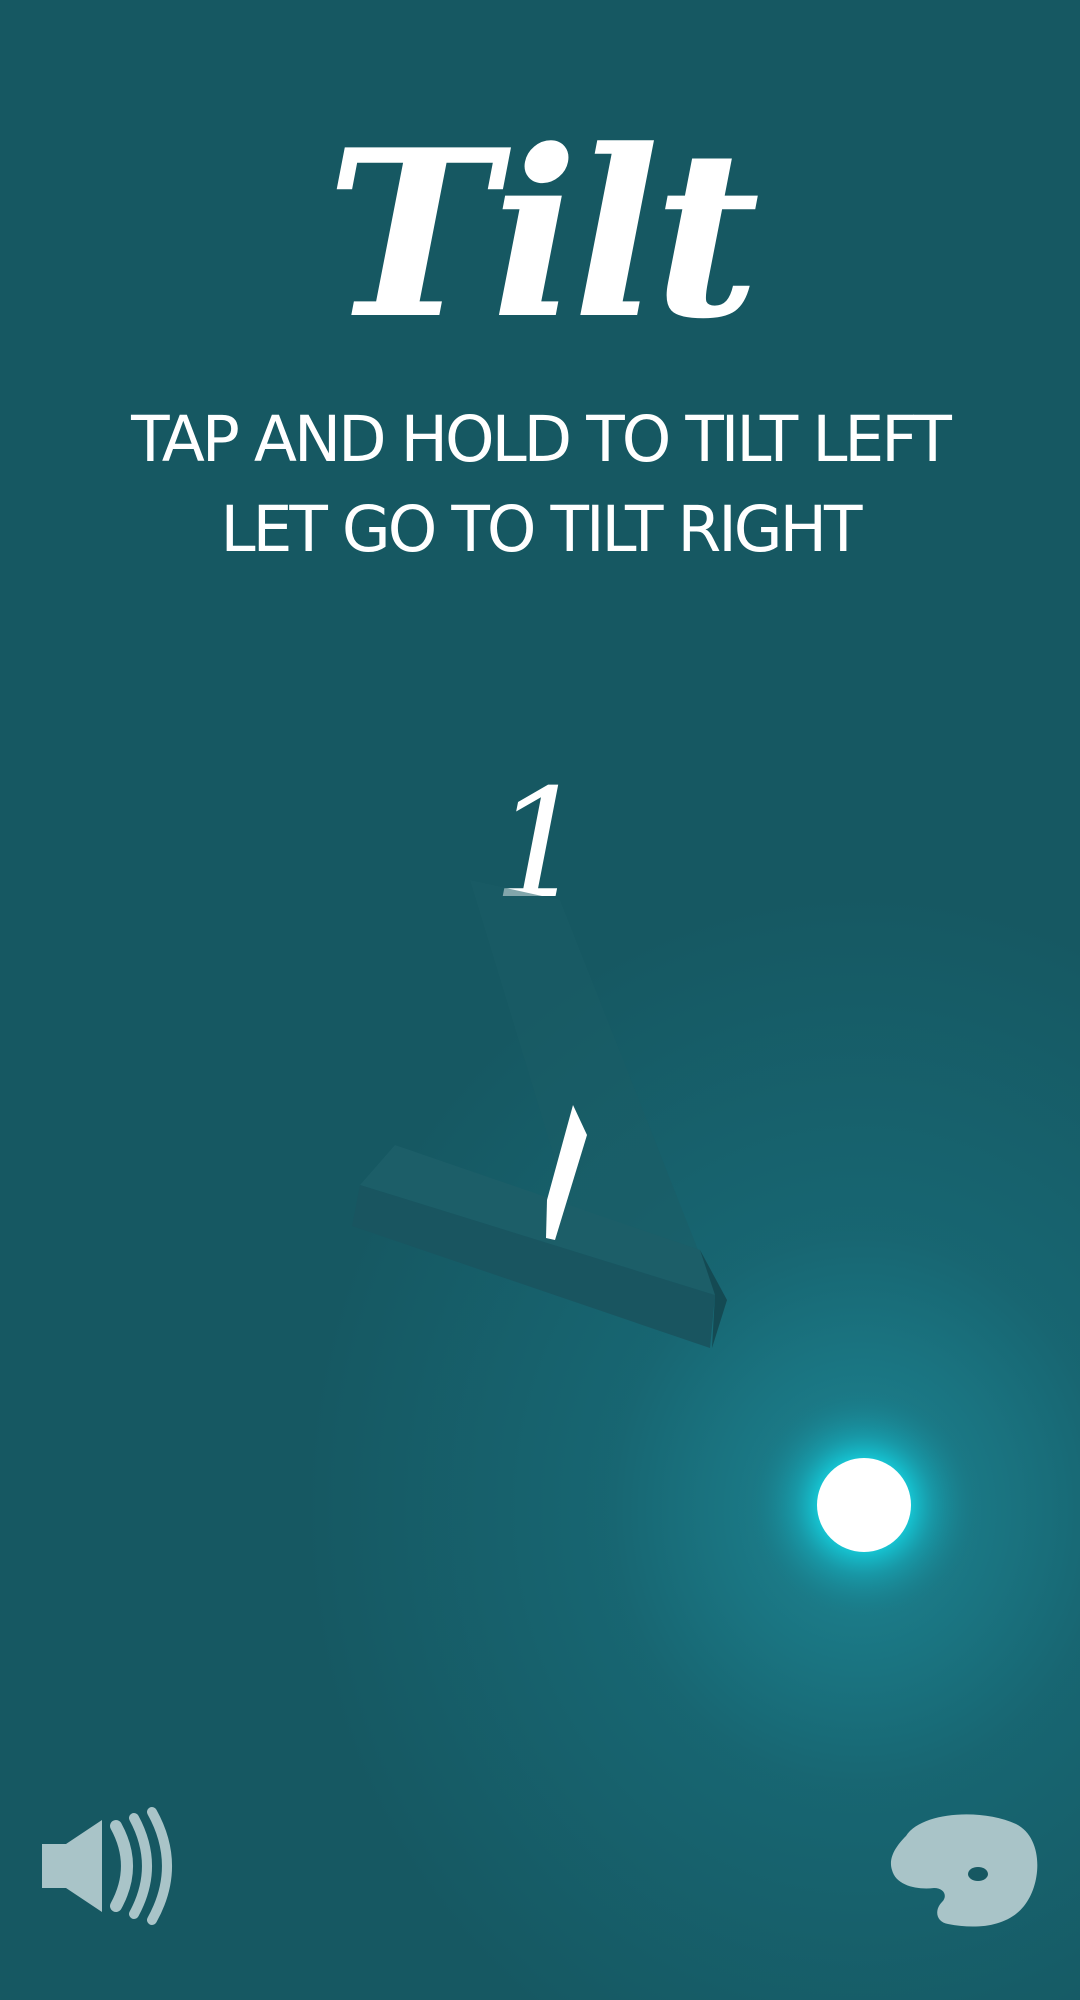 The width and height of the screenshot is (1080, 2000). I want to click on speaker-sound-on-icon, so click(107, 1866).